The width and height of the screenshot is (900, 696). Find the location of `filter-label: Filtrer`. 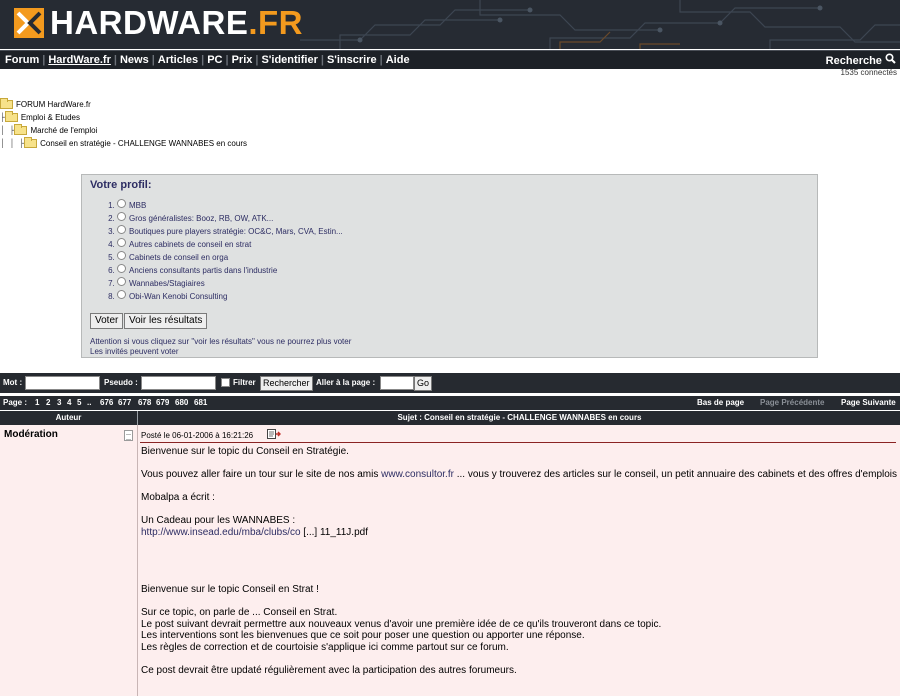

filter-label: Filtrer is located at coordinates (244, 382).